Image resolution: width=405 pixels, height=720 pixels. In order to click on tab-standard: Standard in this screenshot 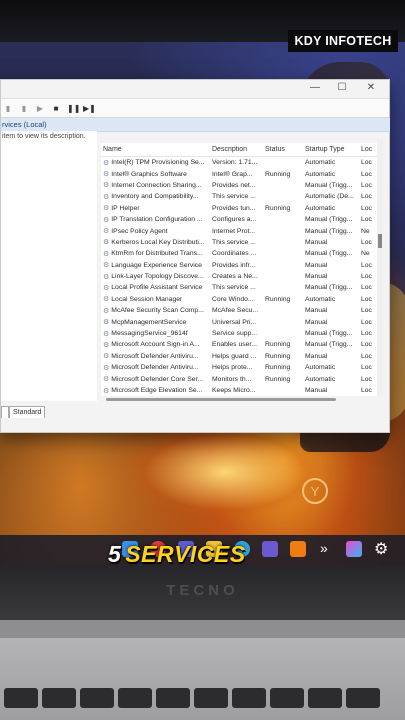, I will do `click(27, 412)`.